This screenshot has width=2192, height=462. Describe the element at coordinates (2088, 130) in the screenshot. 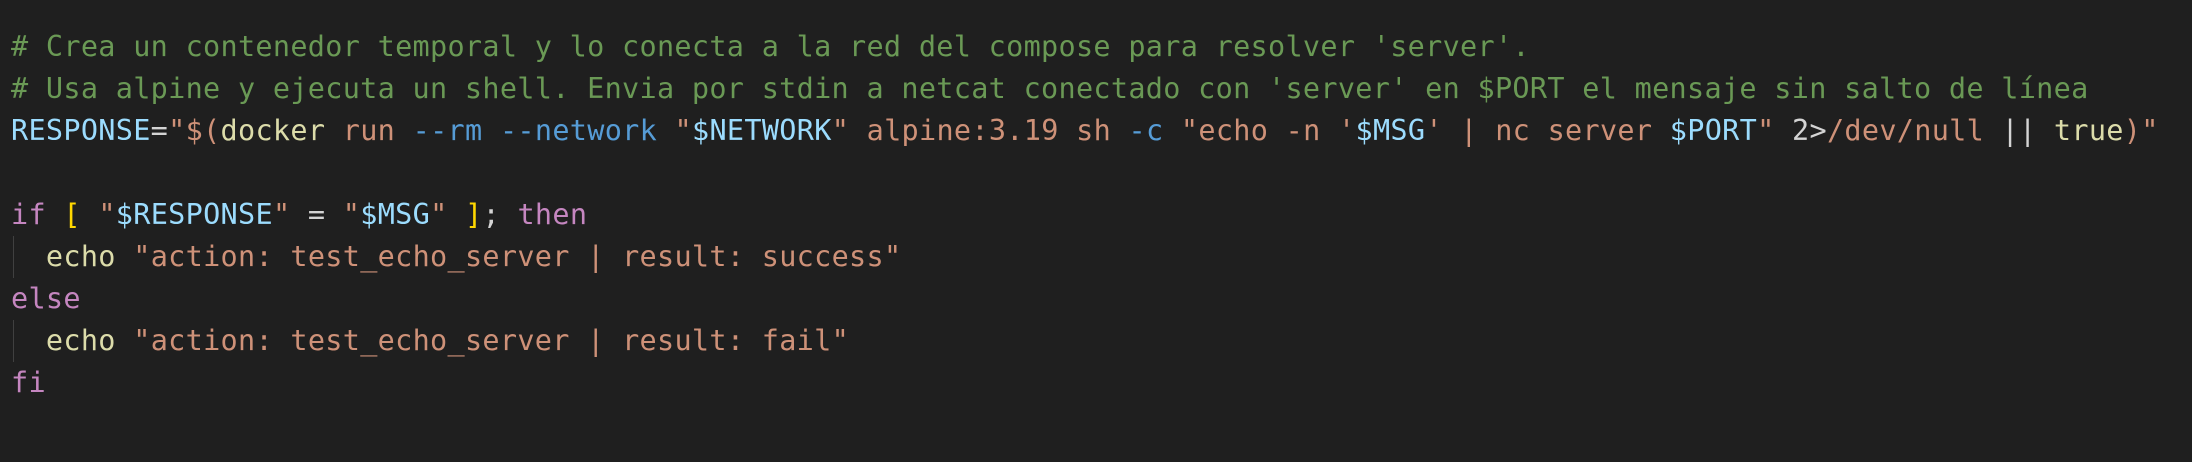

I see `code-token-fn: true` at that location.